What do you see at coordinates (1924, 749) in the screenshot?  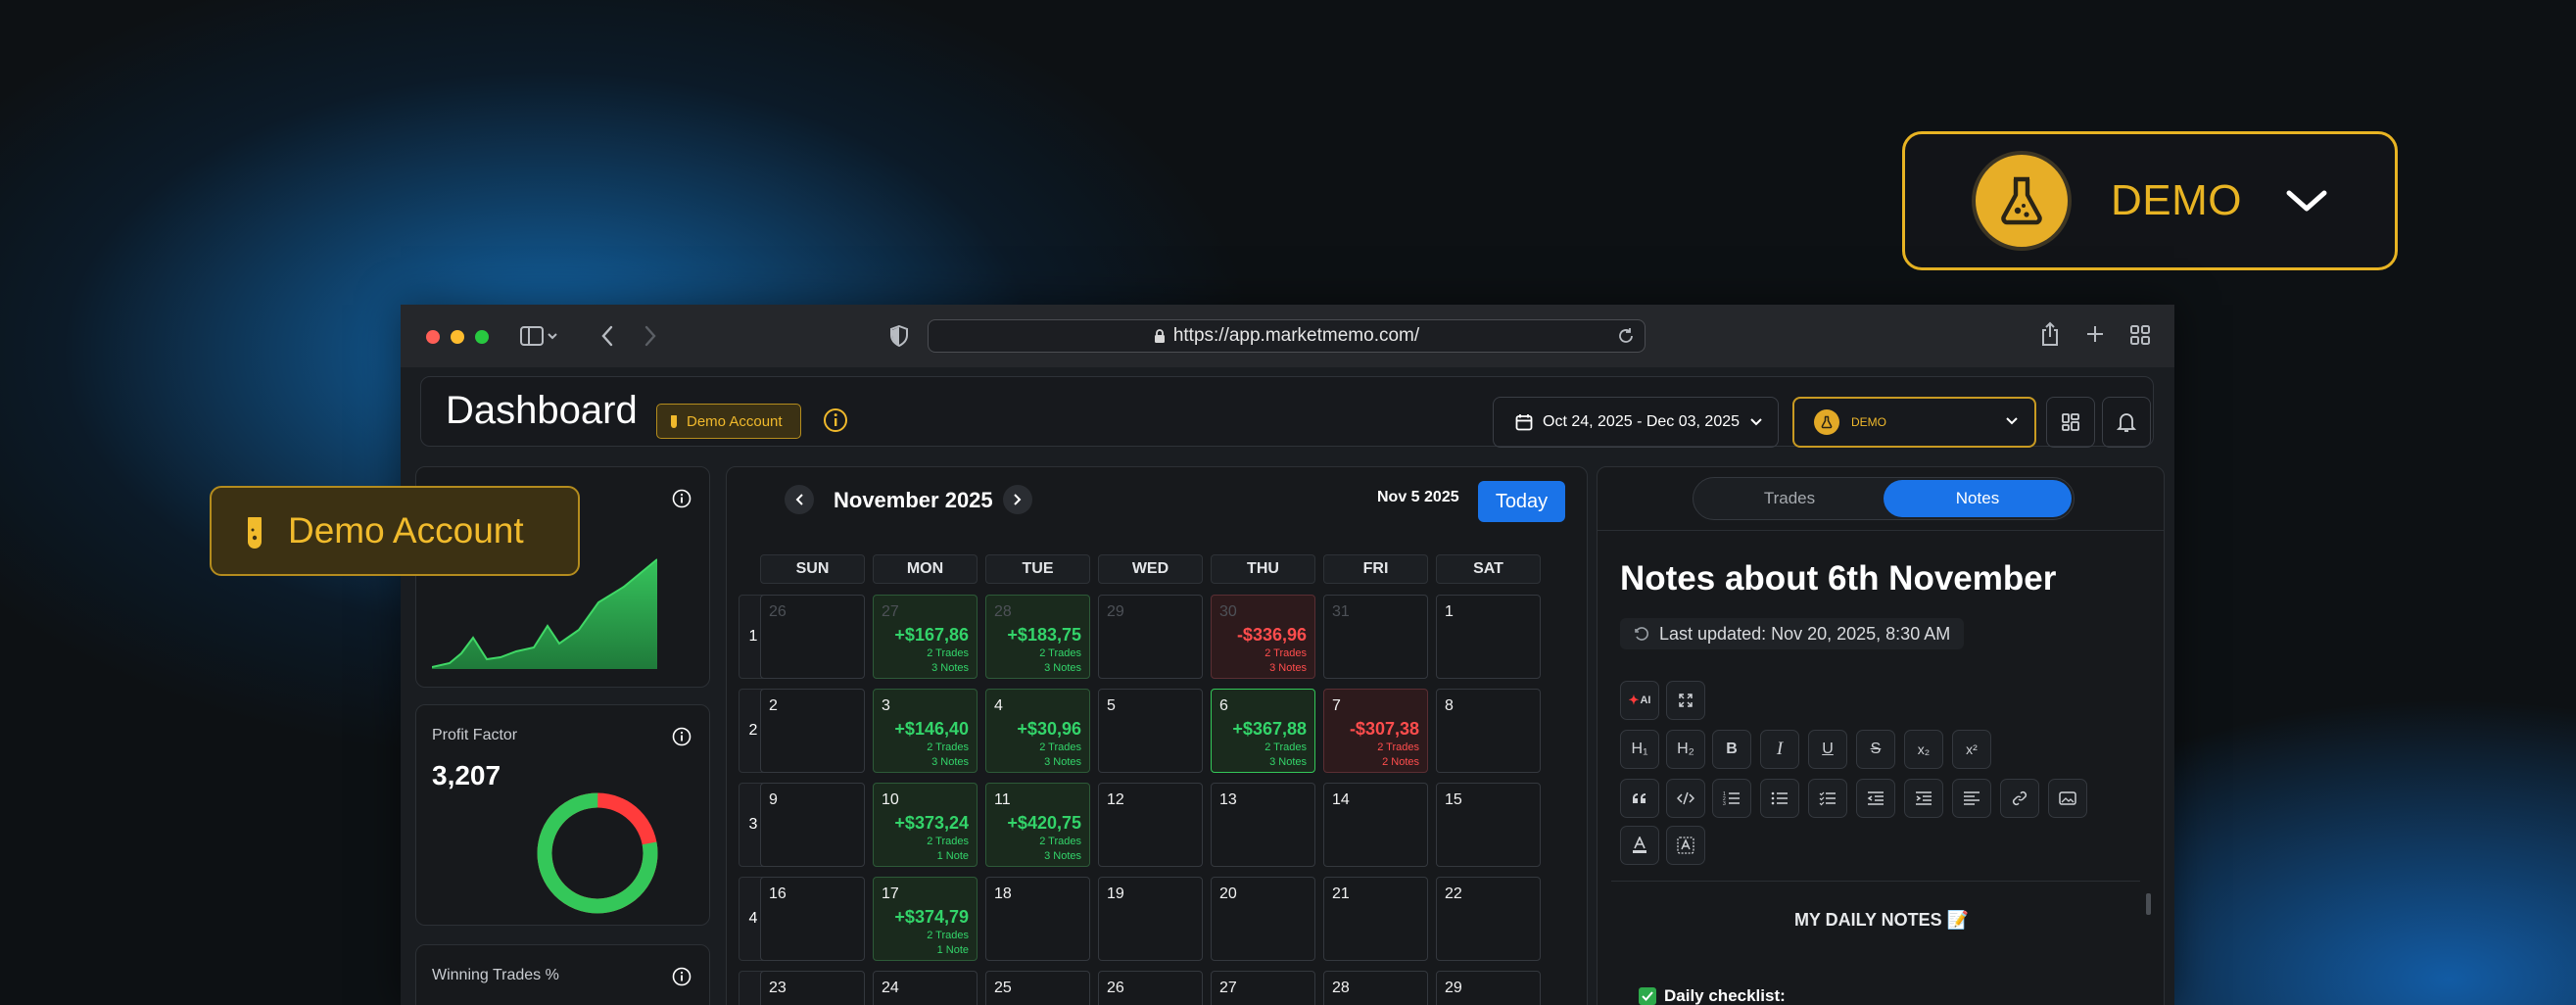 I see `subscript-button: x₂` at bounding box center [1924, 749].